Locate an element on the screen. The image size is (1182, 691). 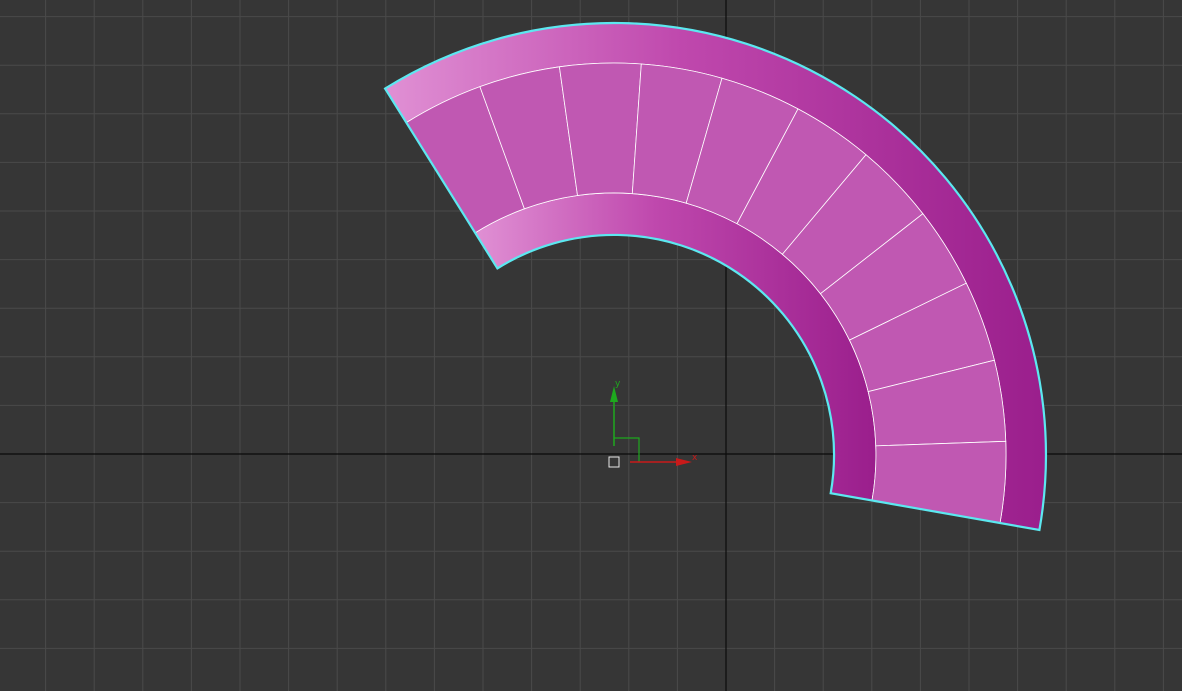
gizmo-x-arrow-icon is located at coordinates (684, 462).